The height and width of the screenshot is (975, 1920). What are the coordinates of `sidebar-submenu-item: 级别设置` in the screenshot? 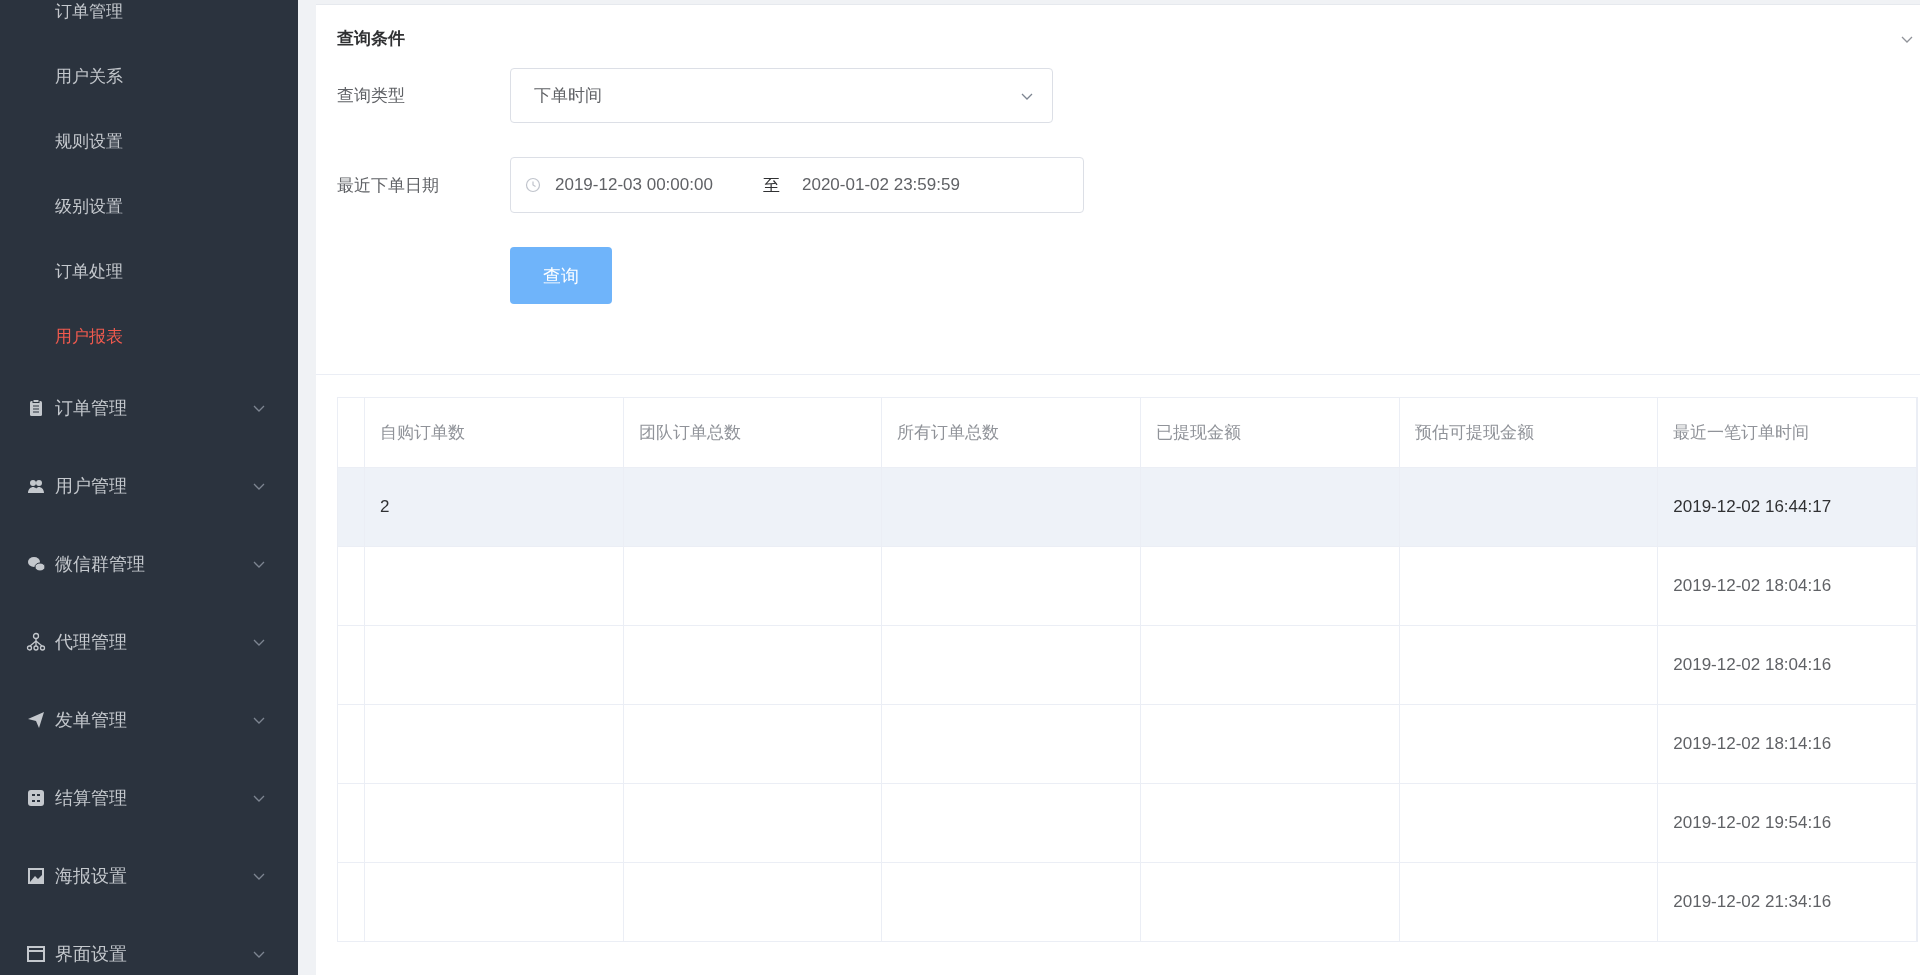 It's located at (149, 206).